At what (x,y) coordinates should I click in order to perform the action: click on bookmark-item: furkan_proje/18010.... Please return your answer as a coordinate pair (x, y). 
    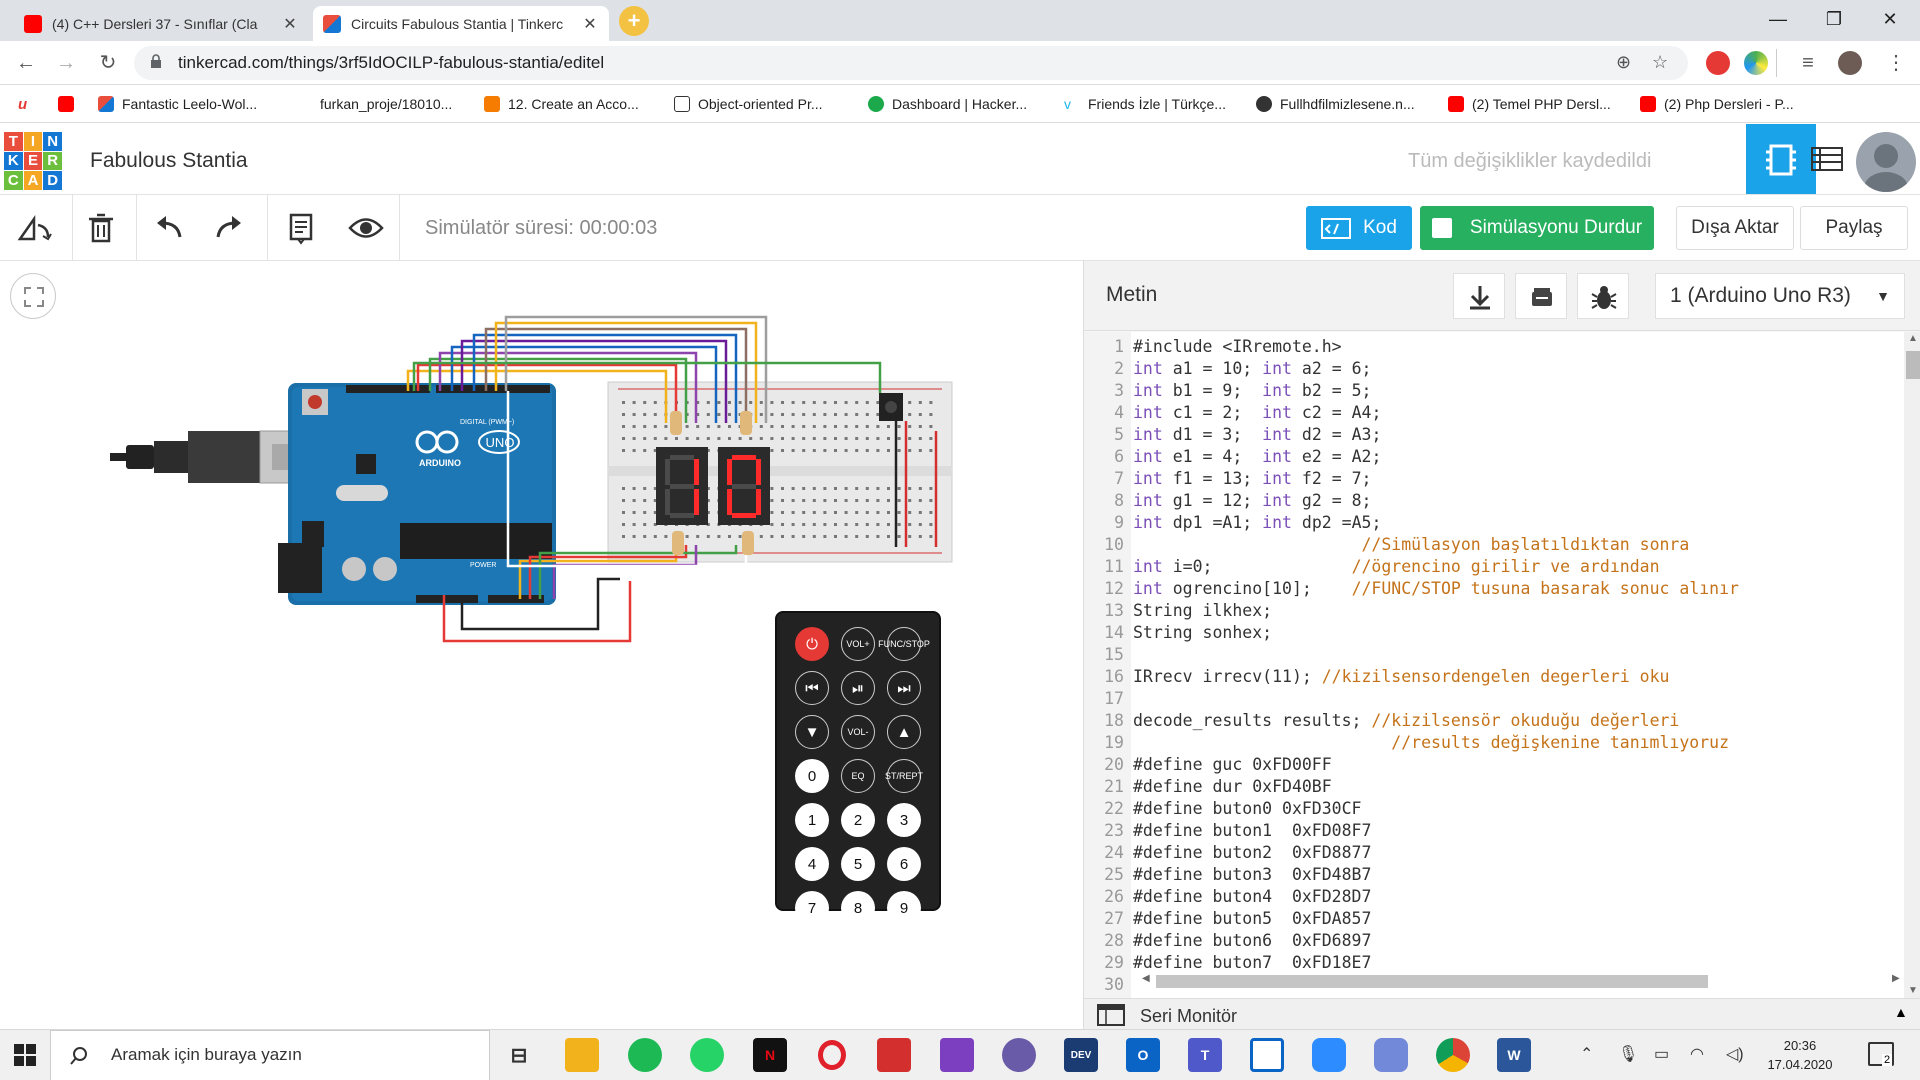
    Looking at the image, I should click on (374, 104).